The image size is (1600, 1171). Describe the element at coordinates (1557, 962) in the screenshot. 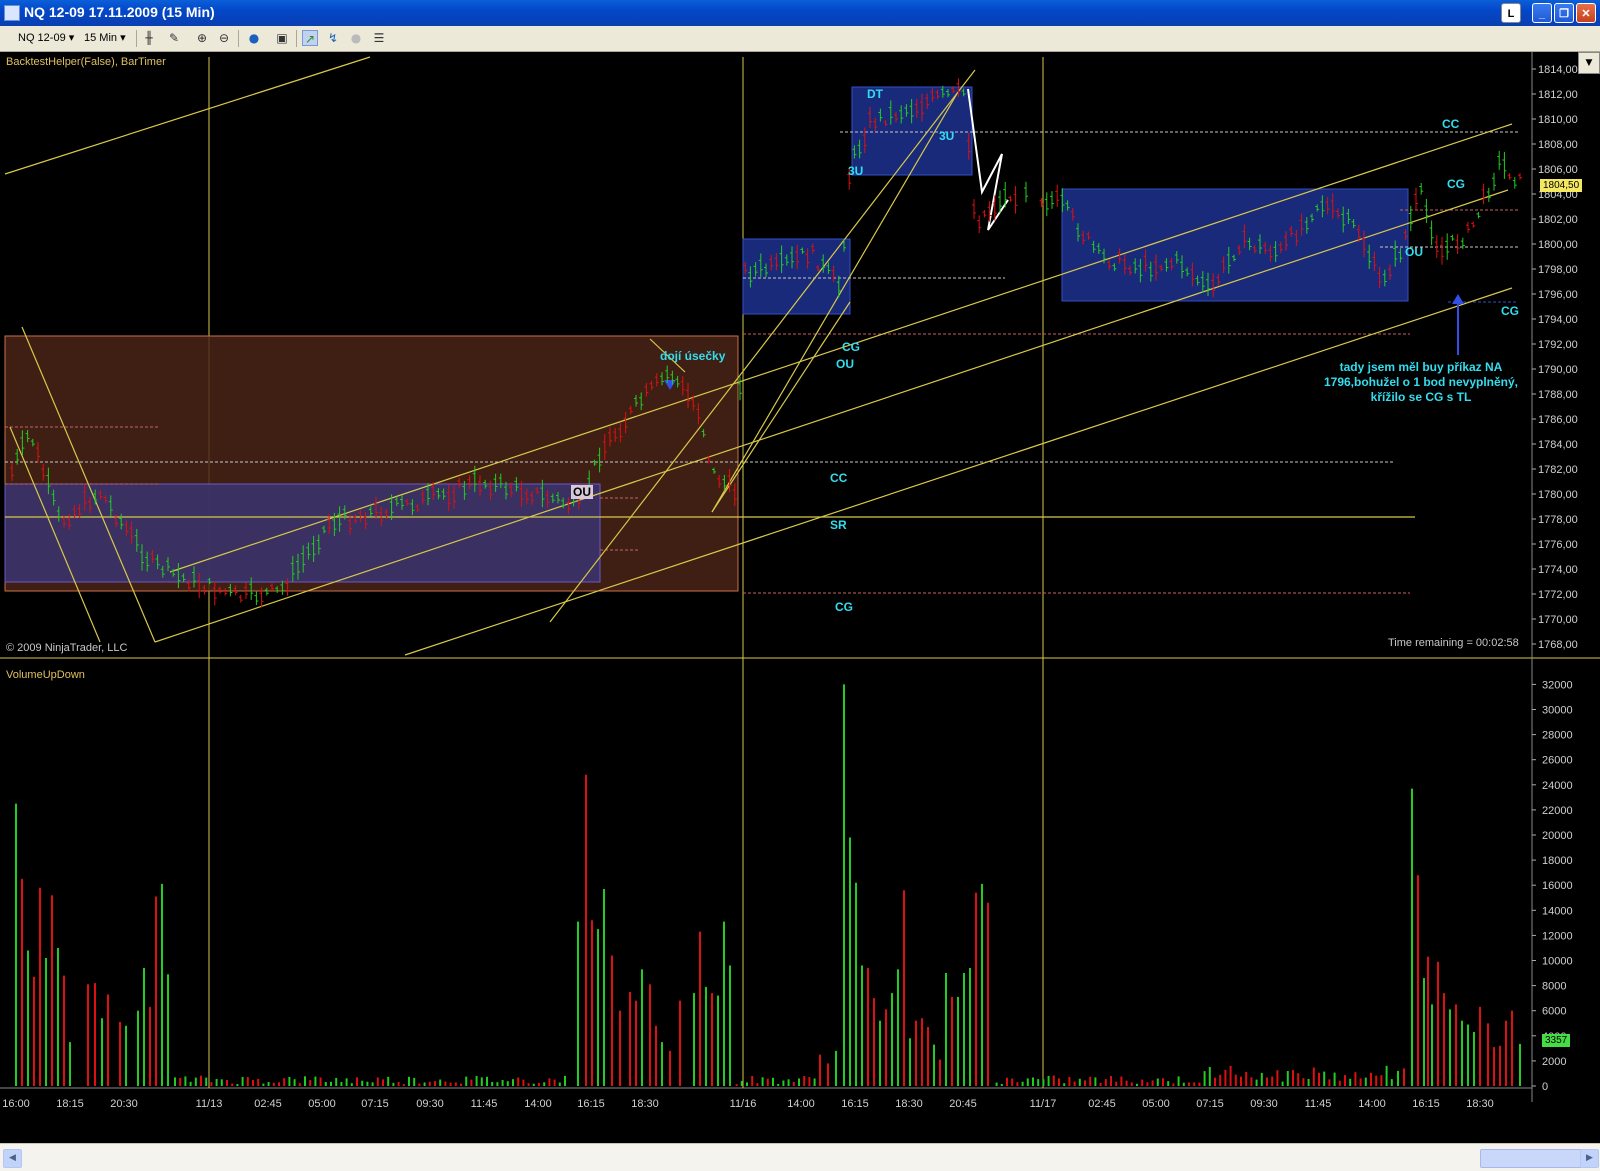

I see `volume-tick-label: 10000` at that location.